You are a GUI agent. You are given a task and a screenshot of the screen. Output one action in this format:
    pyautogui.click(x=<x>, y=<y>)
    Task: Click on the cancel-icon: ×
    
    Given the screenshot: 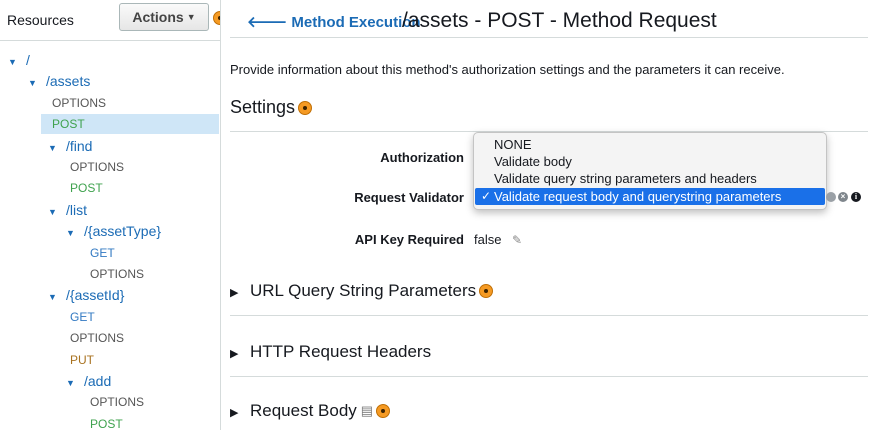 What is the action you would take?
    pyautogui.click(x=843, y=197)
    